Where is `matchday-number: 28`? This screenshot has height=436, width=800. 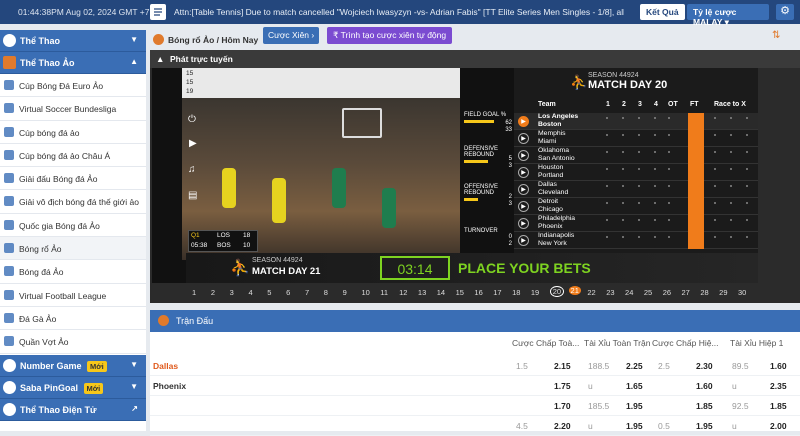
matchday-number: 28 is located at coordinates (704, 292).